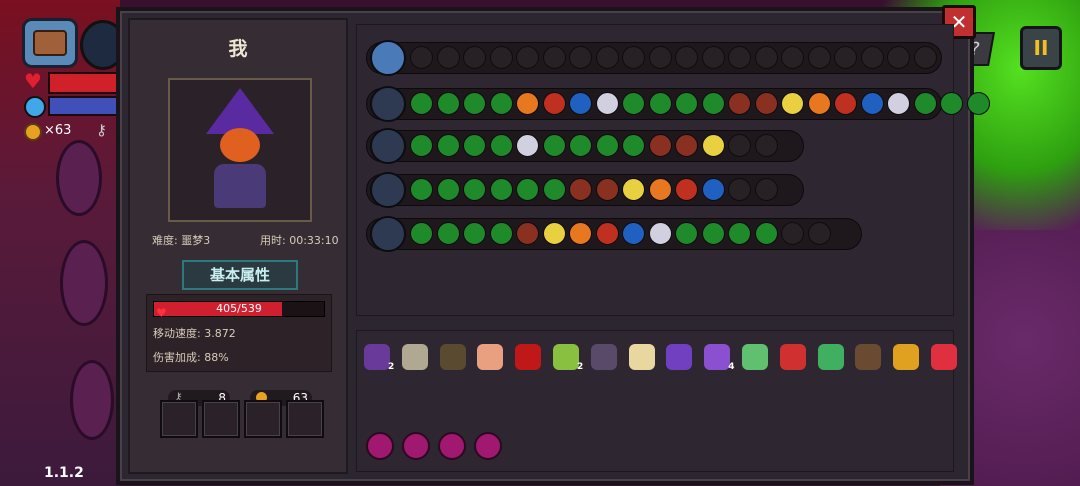 The width and height of the screenshot is (1080, 486). I want to click on inventory-chest-icon, so click(50, 43).